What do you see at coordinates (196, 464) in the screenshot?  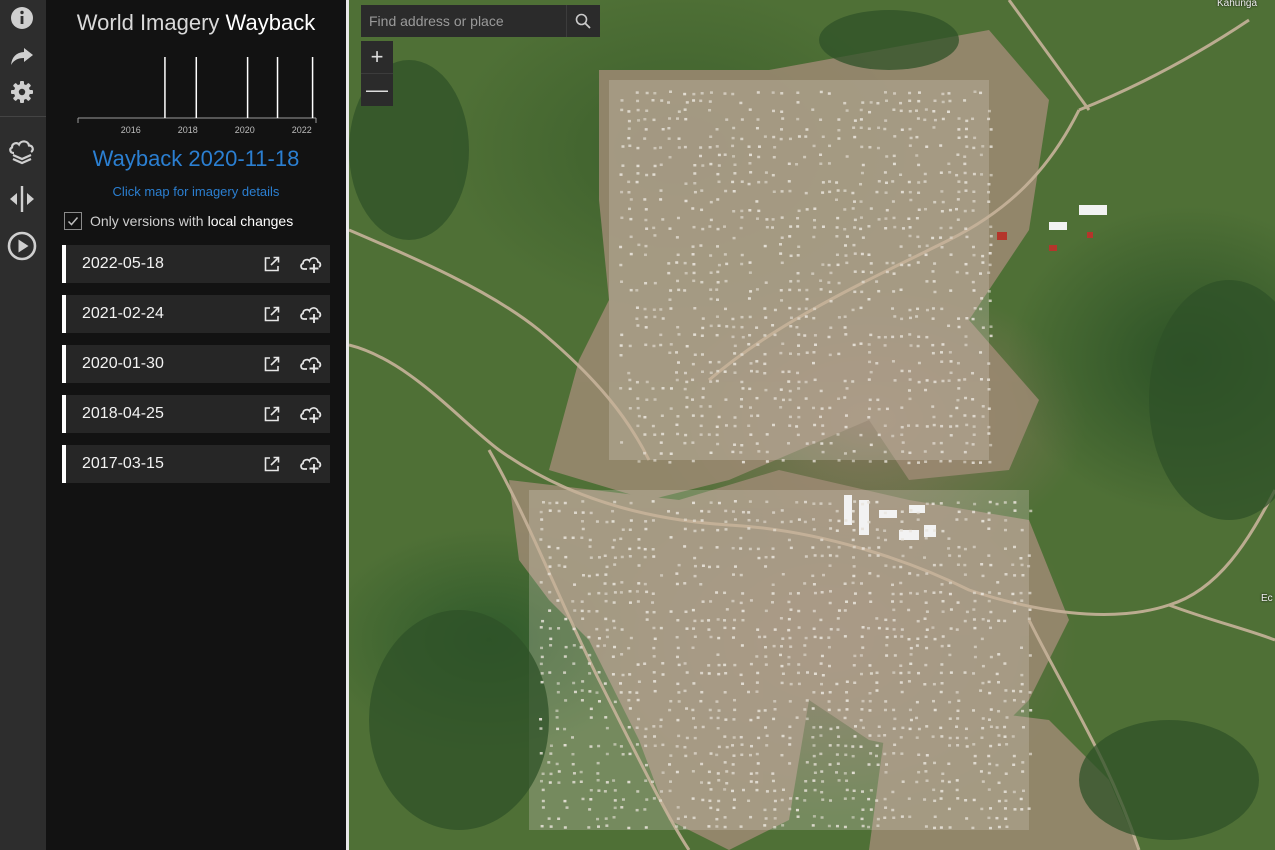 I see `release-item: 2017-03-15` at bounding box center [196, 464].